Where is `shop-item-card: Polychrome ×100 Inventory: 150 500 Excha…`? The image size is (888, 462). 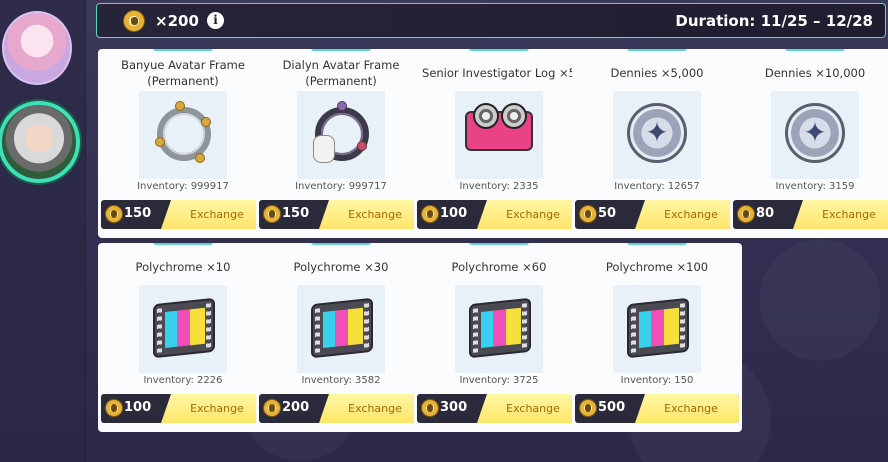
shop-item-card: Polychrome ×100 Inventory: 150 500 Excha… is located at coordinates (657, 337).